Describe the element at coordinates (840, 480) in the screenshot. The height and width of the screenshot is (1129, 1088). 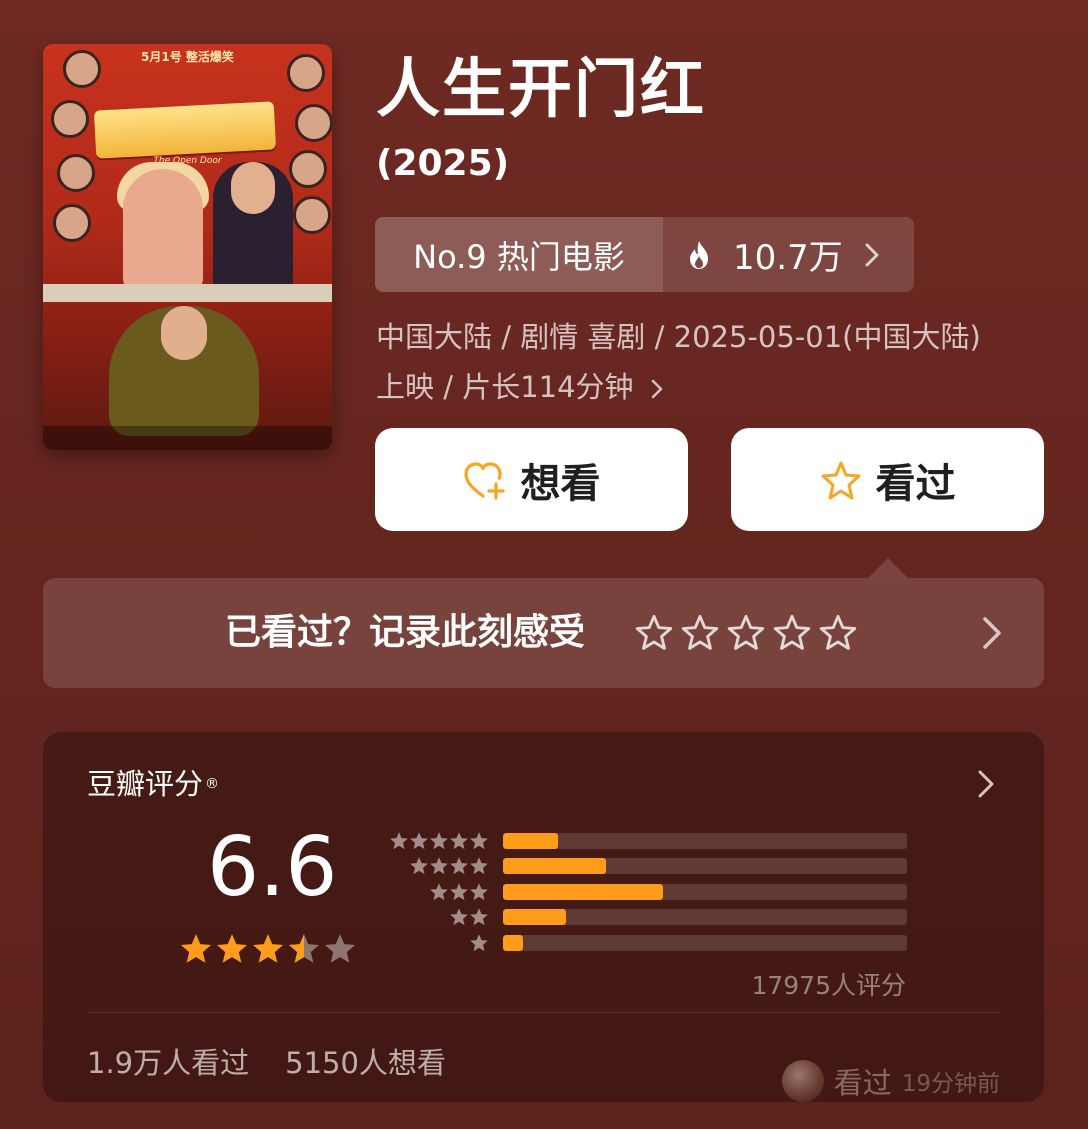
I see `star-outline-icon` at that location.